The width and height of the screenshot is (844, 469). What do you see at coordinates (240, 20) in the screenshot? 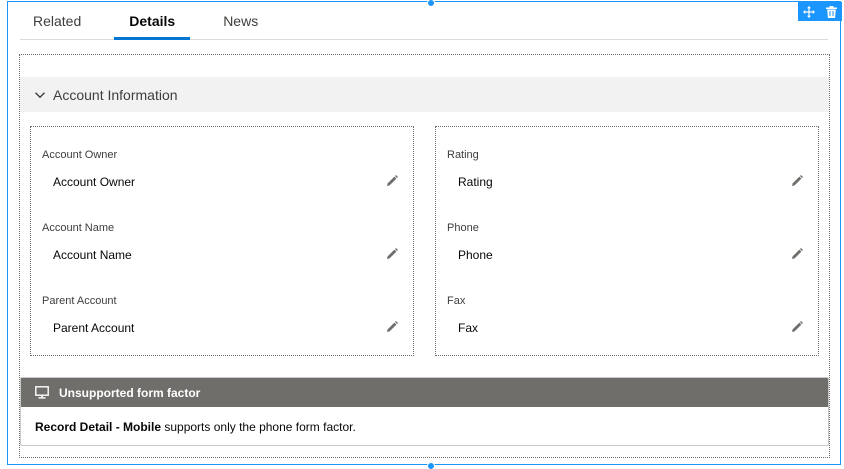
I see `tab-news: News` at bounding box center [240, 20].